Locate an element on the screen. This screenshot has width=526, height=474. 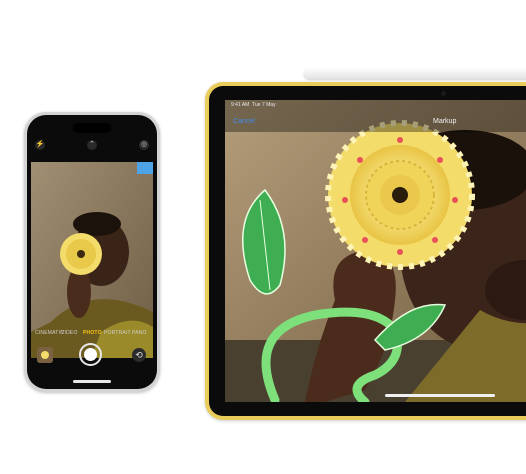
dynamic-island is located at coordinates (92, 128).